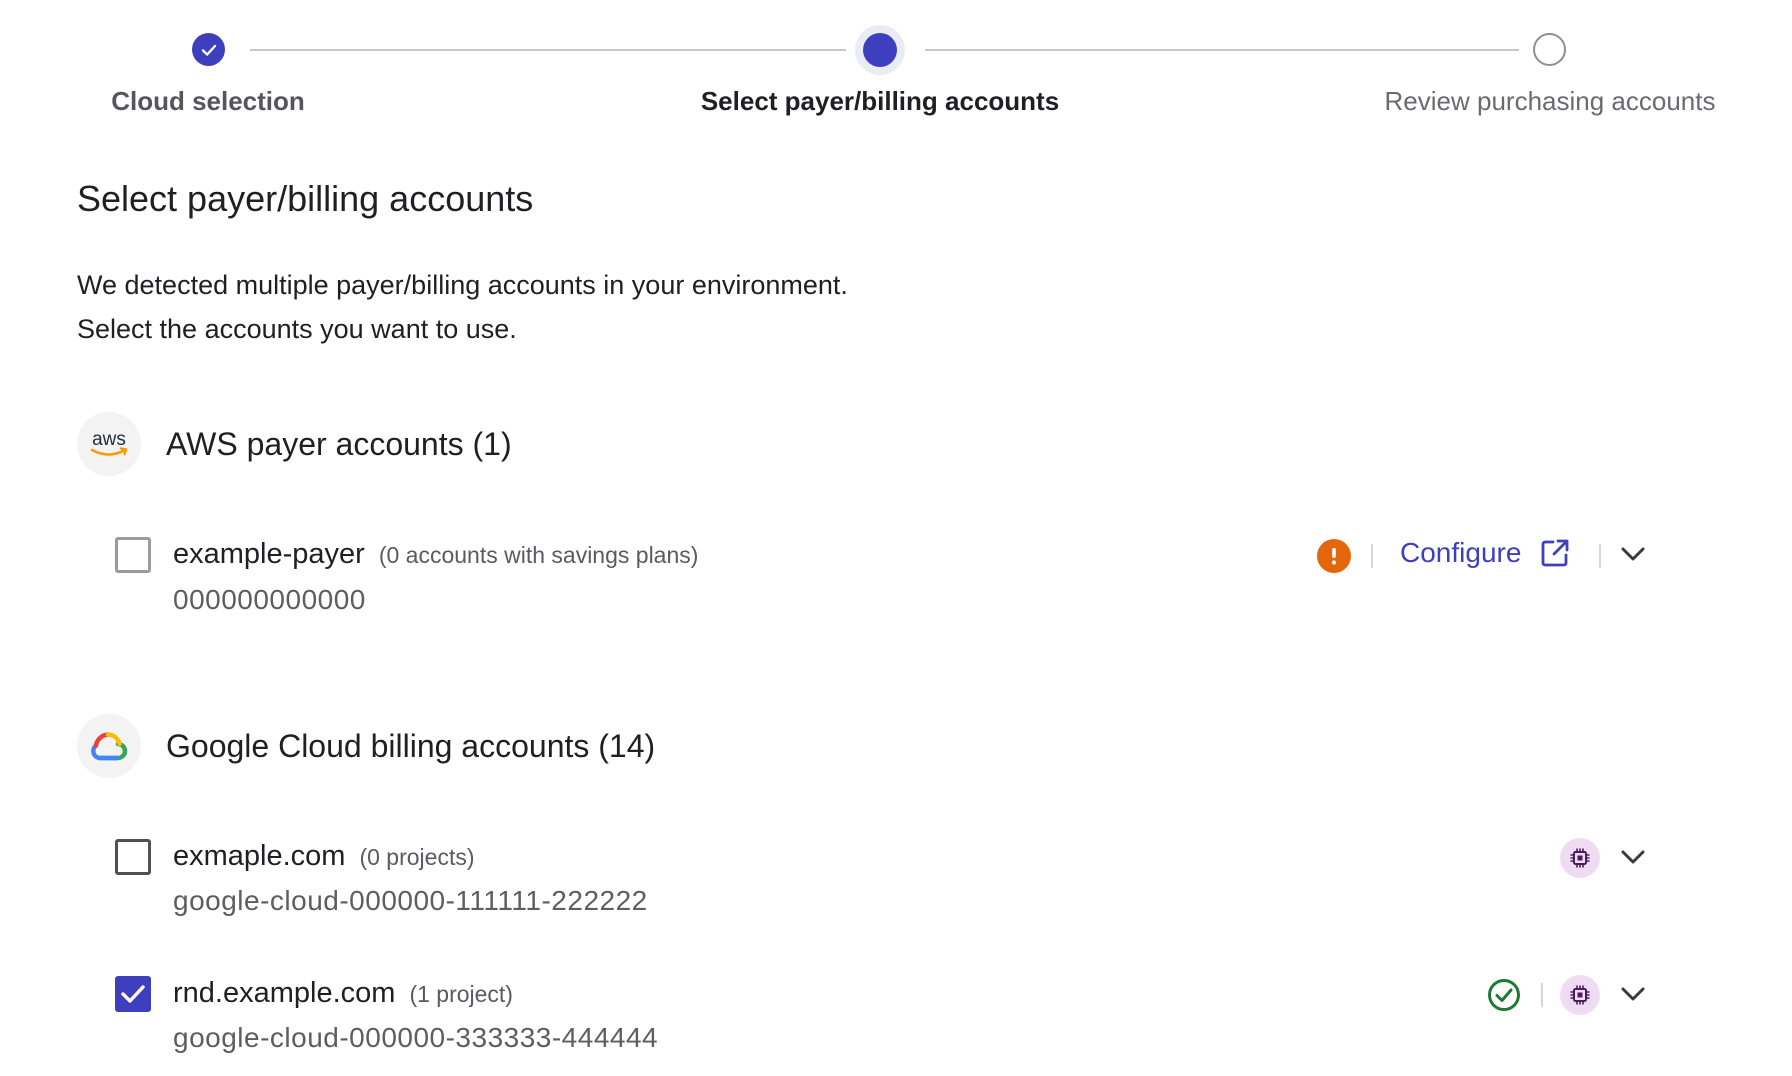 The image size is (1792, 1076). What do you see at coordinates (1504, 995) in the screenshot?
I see `check-circle-icon` at bounding box center [1504, 995].